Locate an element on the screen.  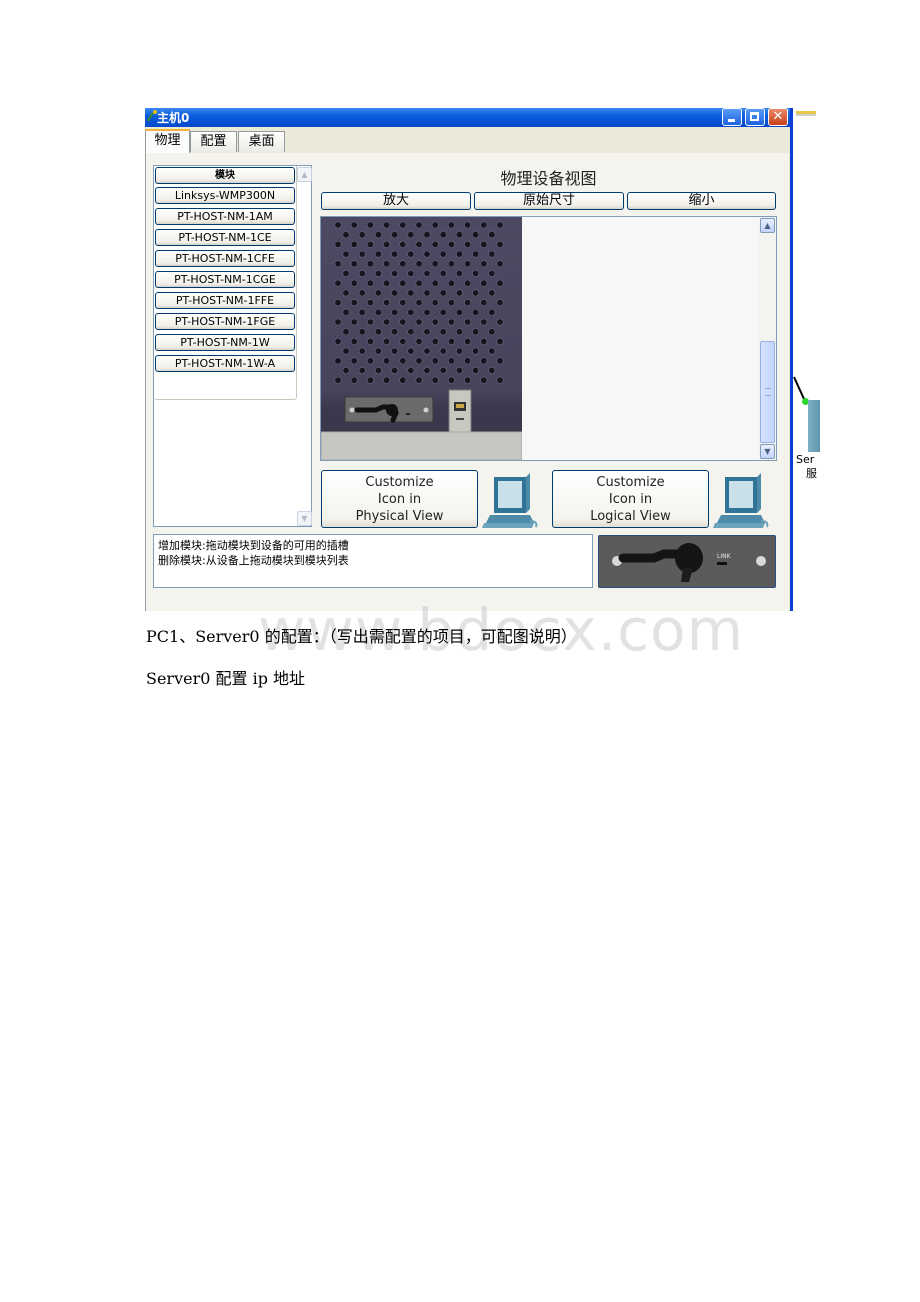
close-button: ✕ is located at coordinates (778, 117).